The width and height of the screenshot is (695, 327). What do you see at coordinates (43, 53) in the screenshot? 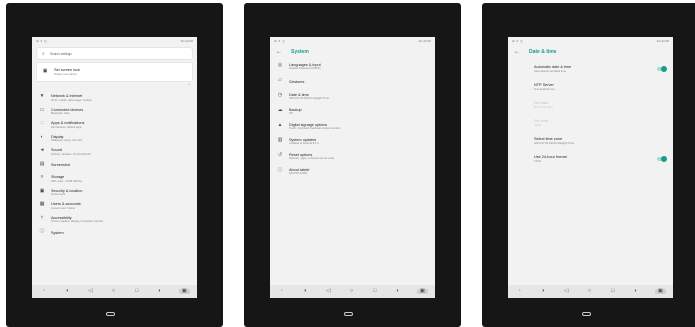
I see `search-icon: ⌕` at bounding box center [43, 53].